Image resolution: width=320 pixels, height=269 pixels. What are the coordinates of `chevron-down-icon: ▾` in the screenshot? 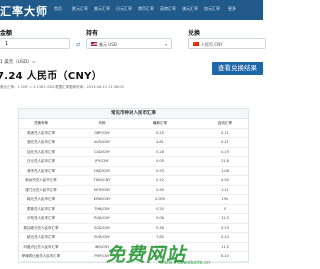 It's located at (165, 44).